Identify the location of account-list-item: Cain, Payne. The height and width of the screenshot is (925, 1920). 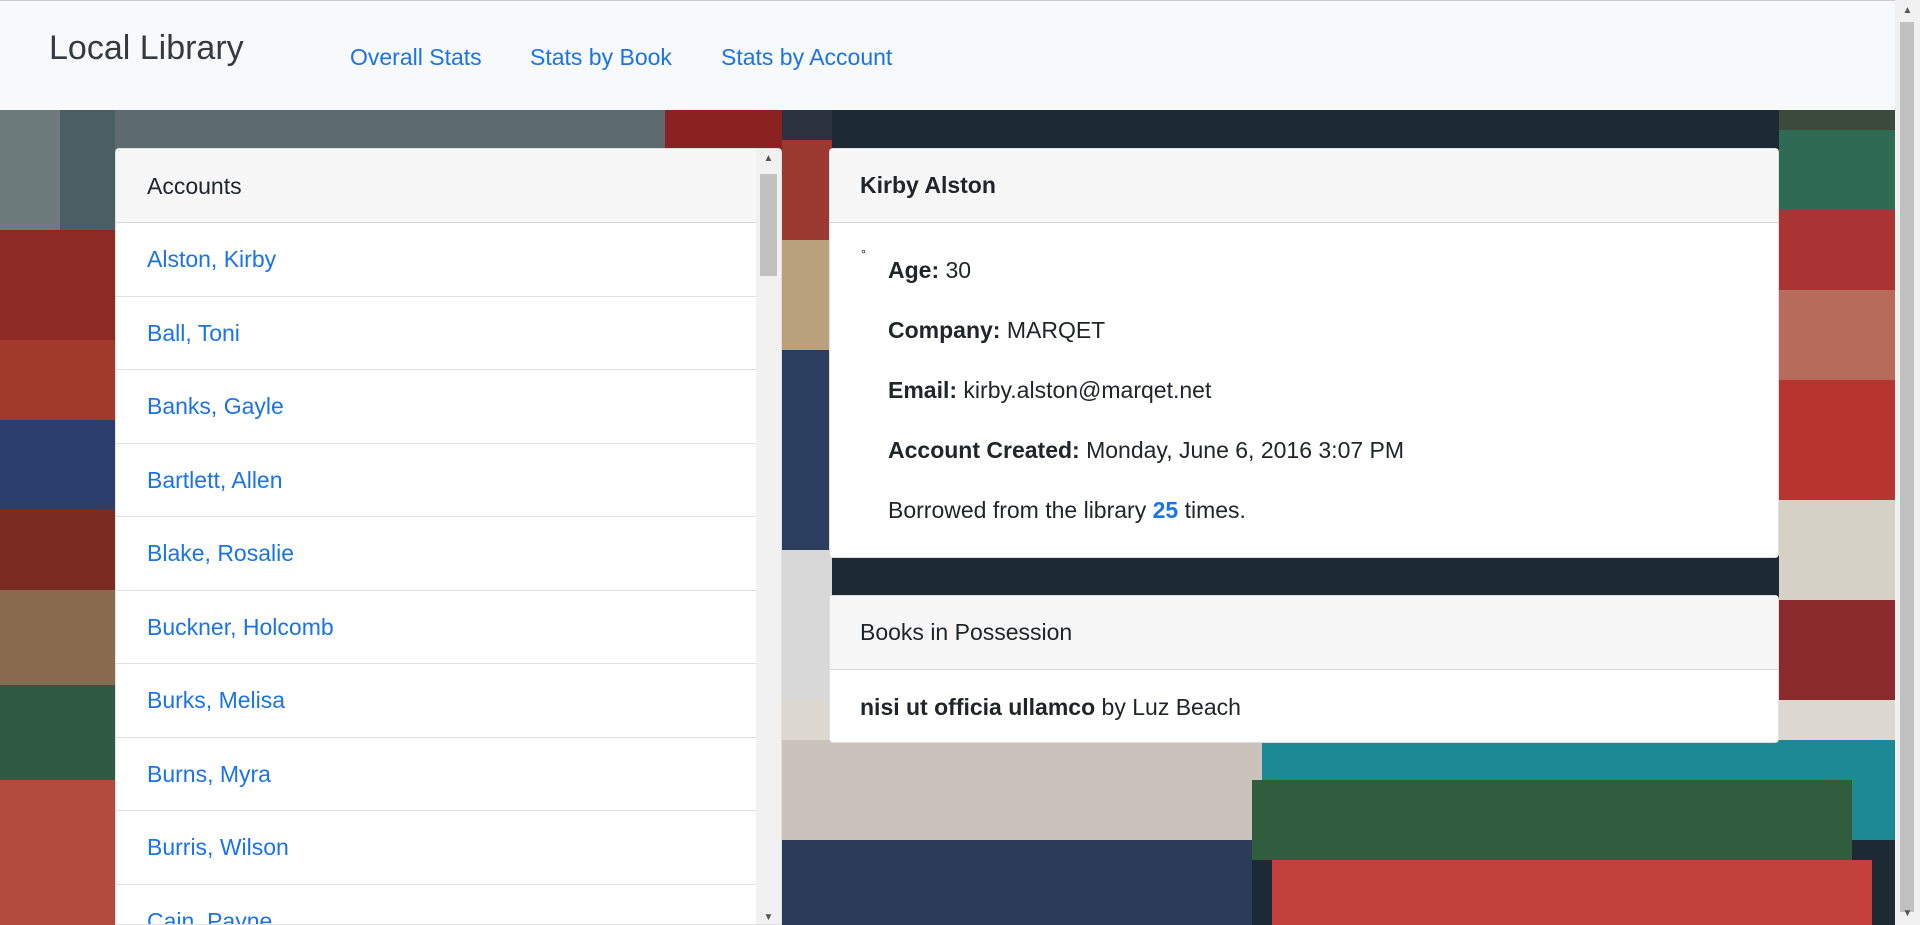
(437, 905).